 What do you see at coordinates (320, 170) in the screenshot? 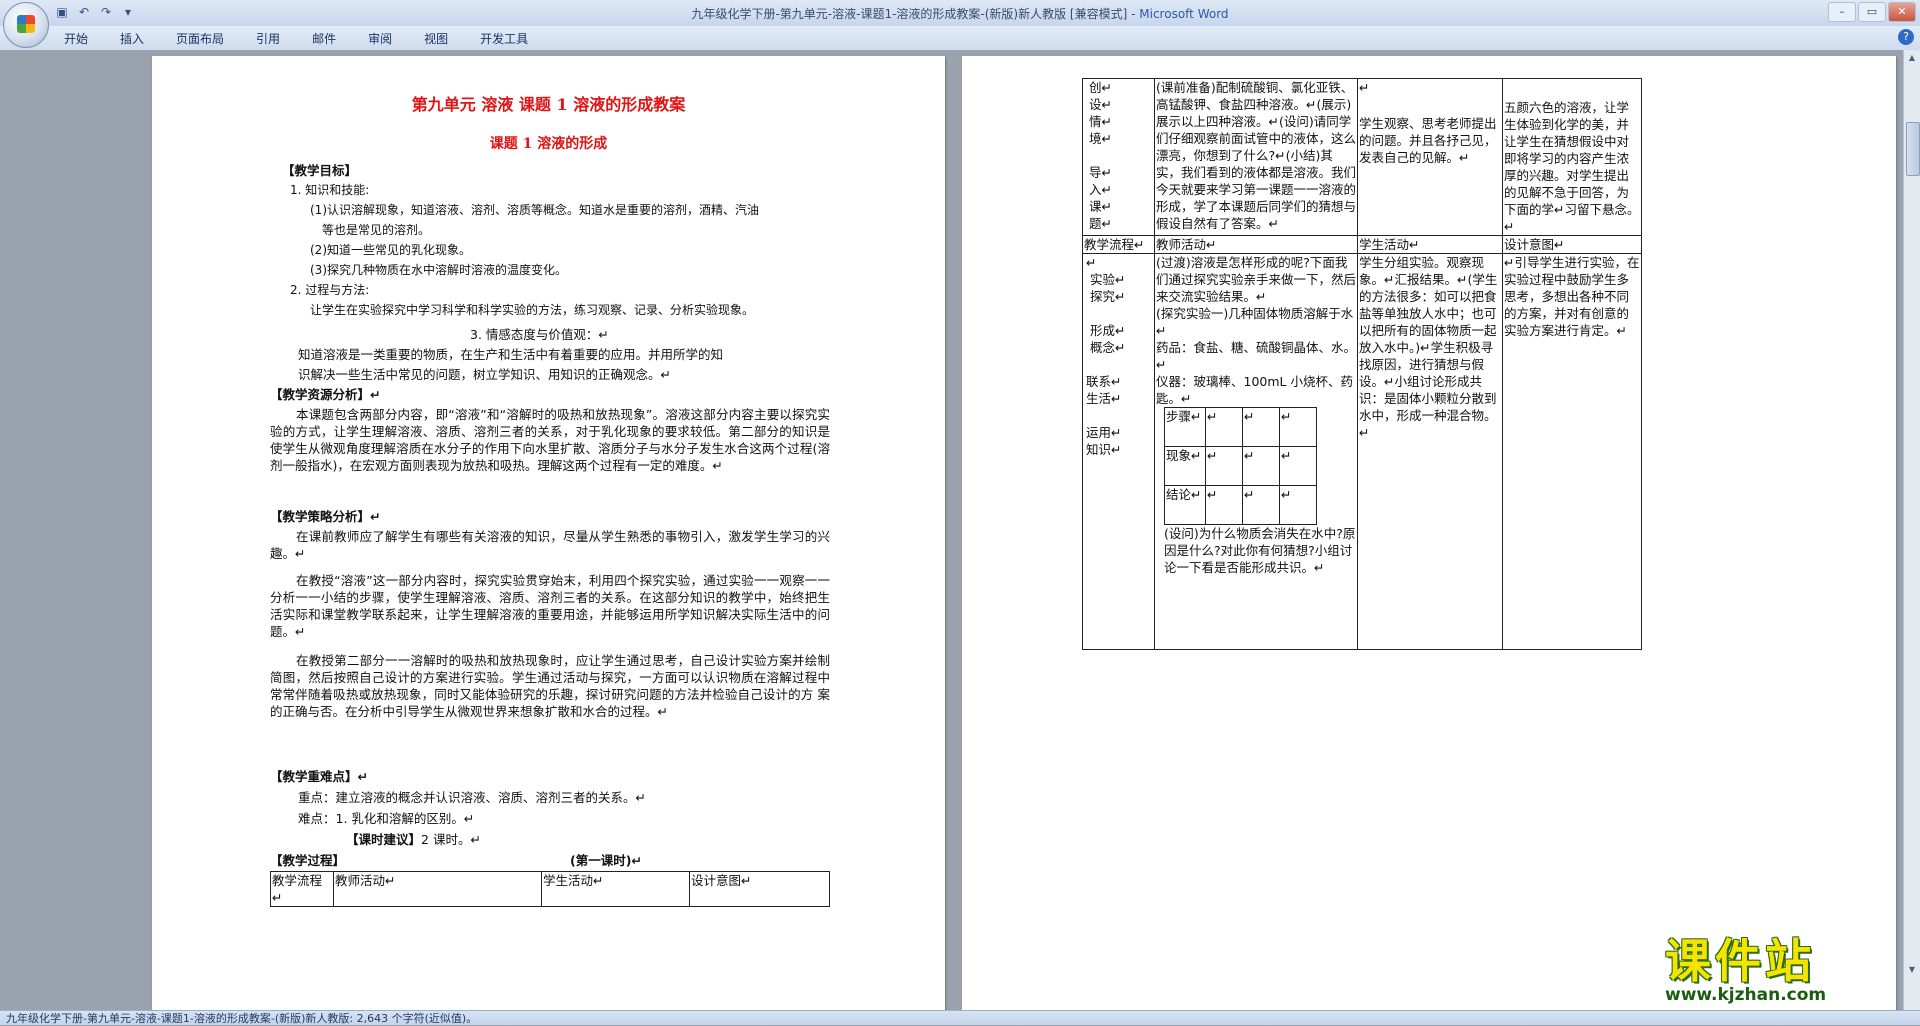
I see `goal-heading: 【教学目标】` at bounding box center [320, 170].